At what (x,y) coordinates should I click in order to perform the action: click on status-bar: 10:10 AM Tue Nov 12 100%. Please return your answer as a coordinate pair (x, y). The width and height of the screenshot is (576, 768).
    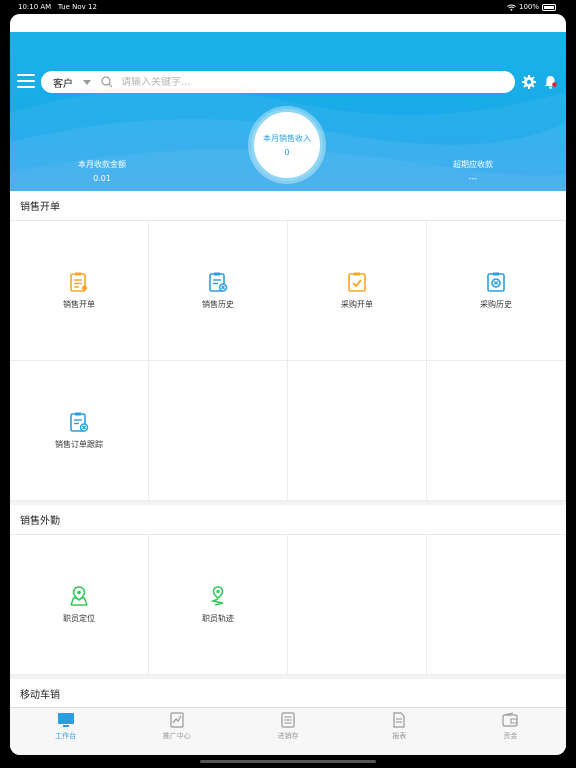
    Looking at the image, I should click on (288, 7).